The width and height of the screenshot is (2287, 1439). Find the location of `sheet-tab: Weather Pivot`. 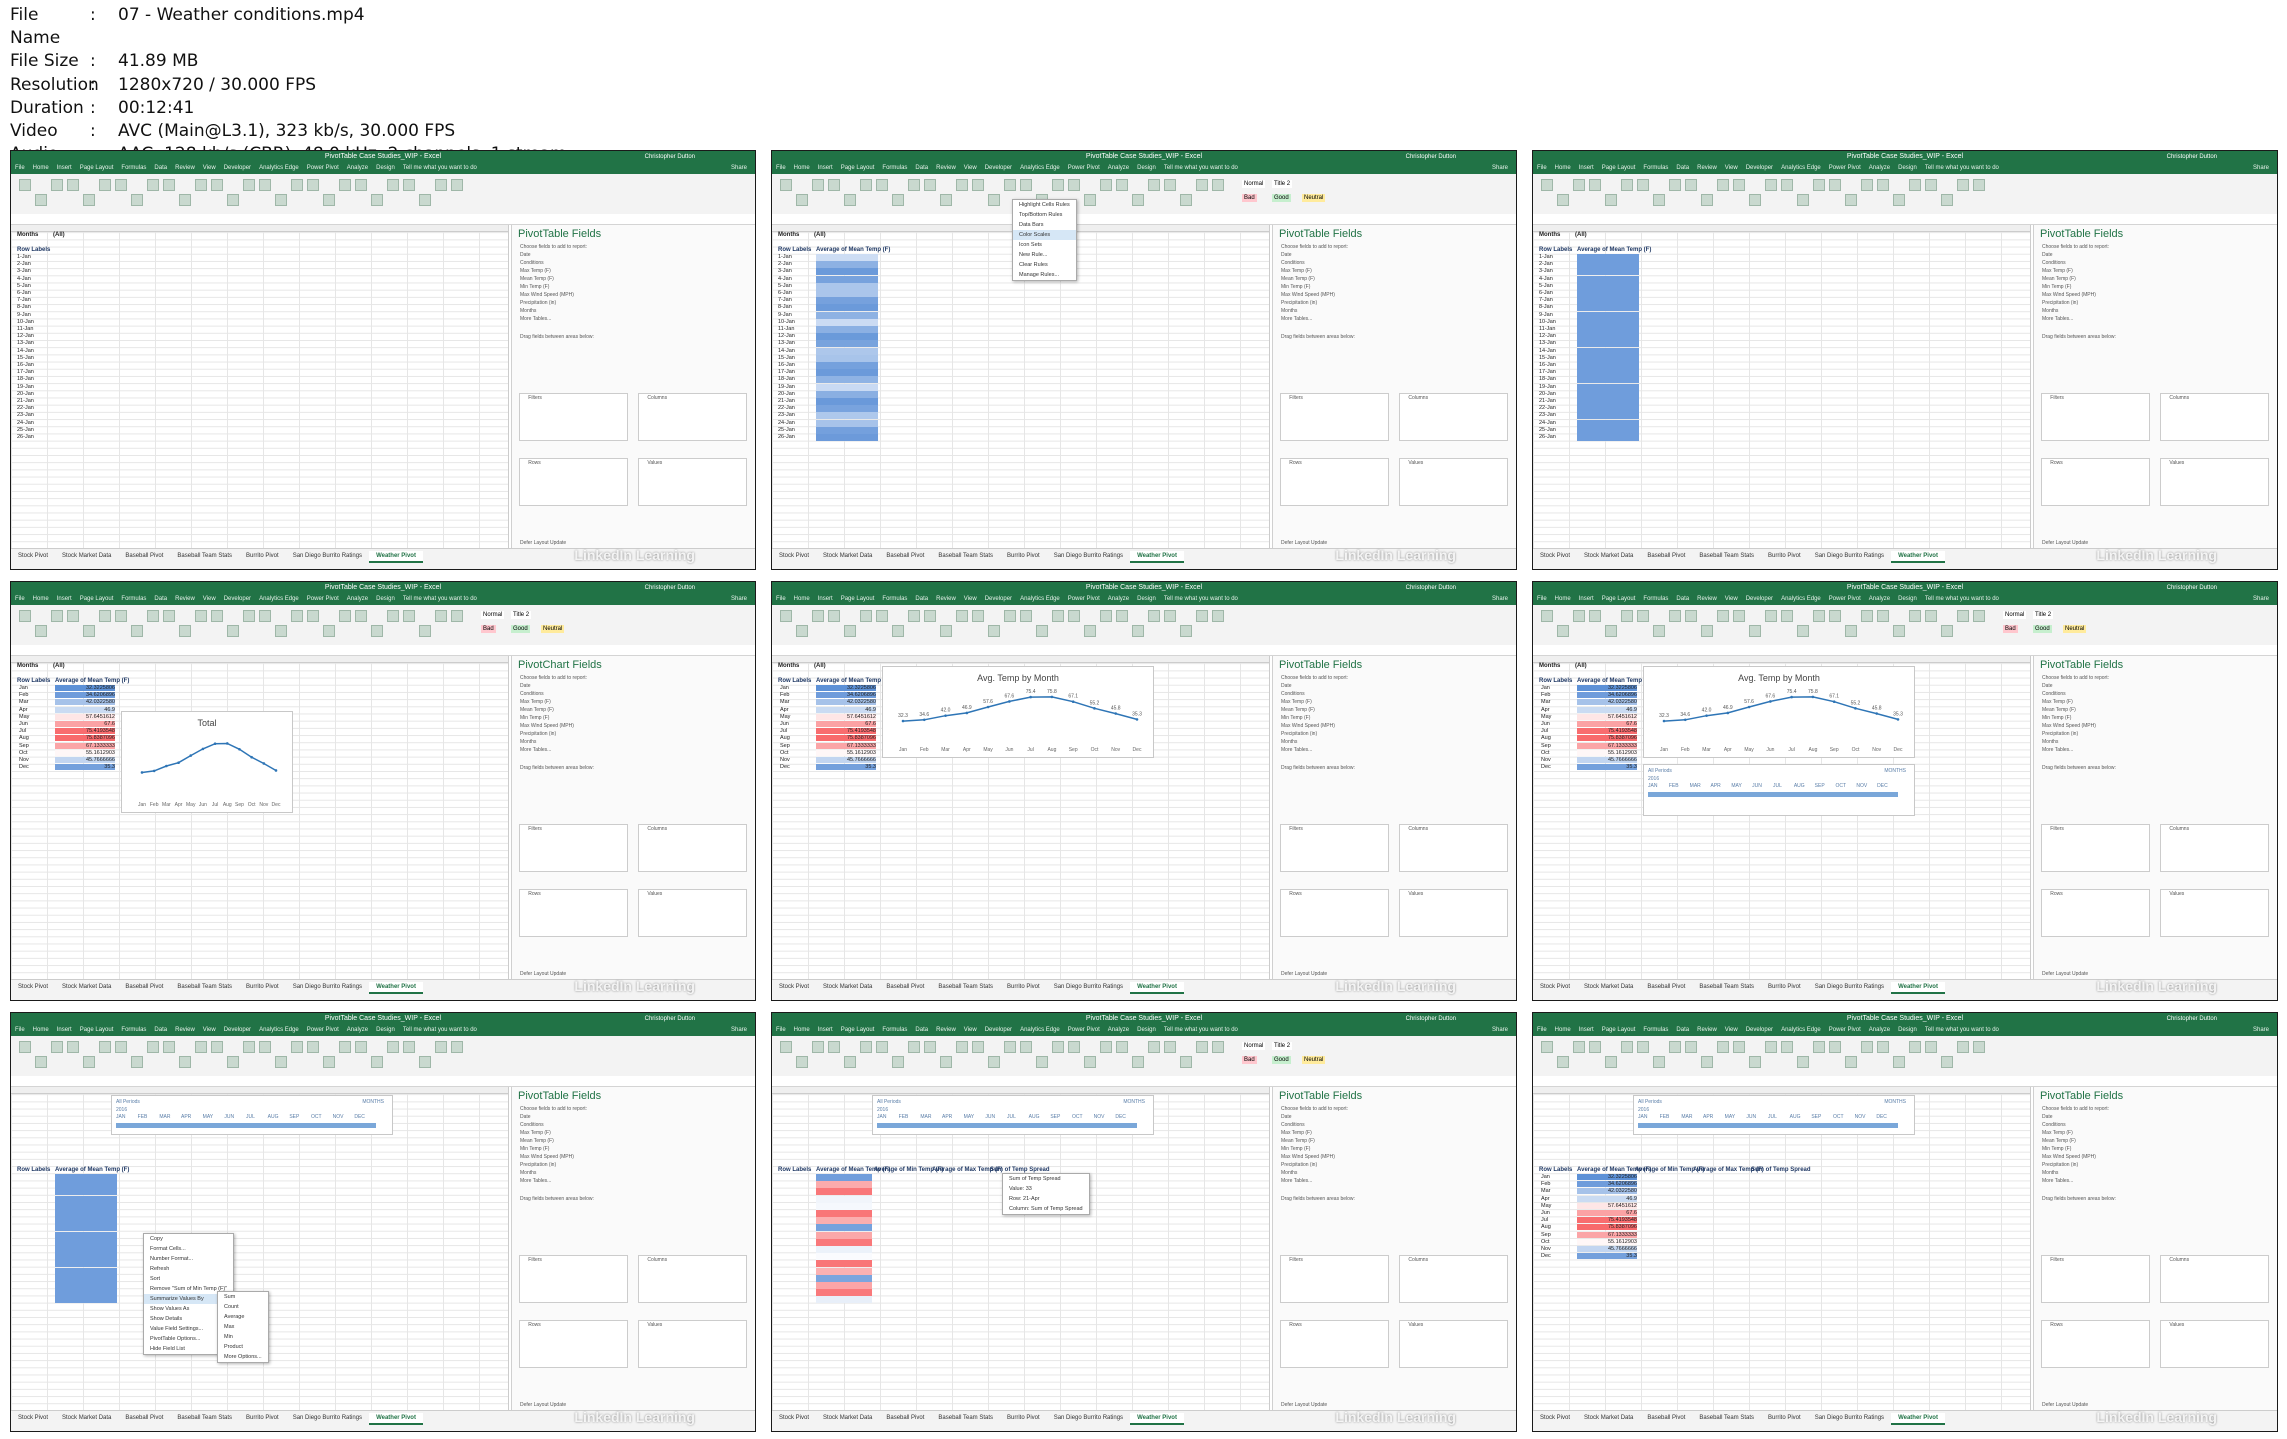

sheet-tab: Weather Pivot is located at coordinates (1918, 1419).